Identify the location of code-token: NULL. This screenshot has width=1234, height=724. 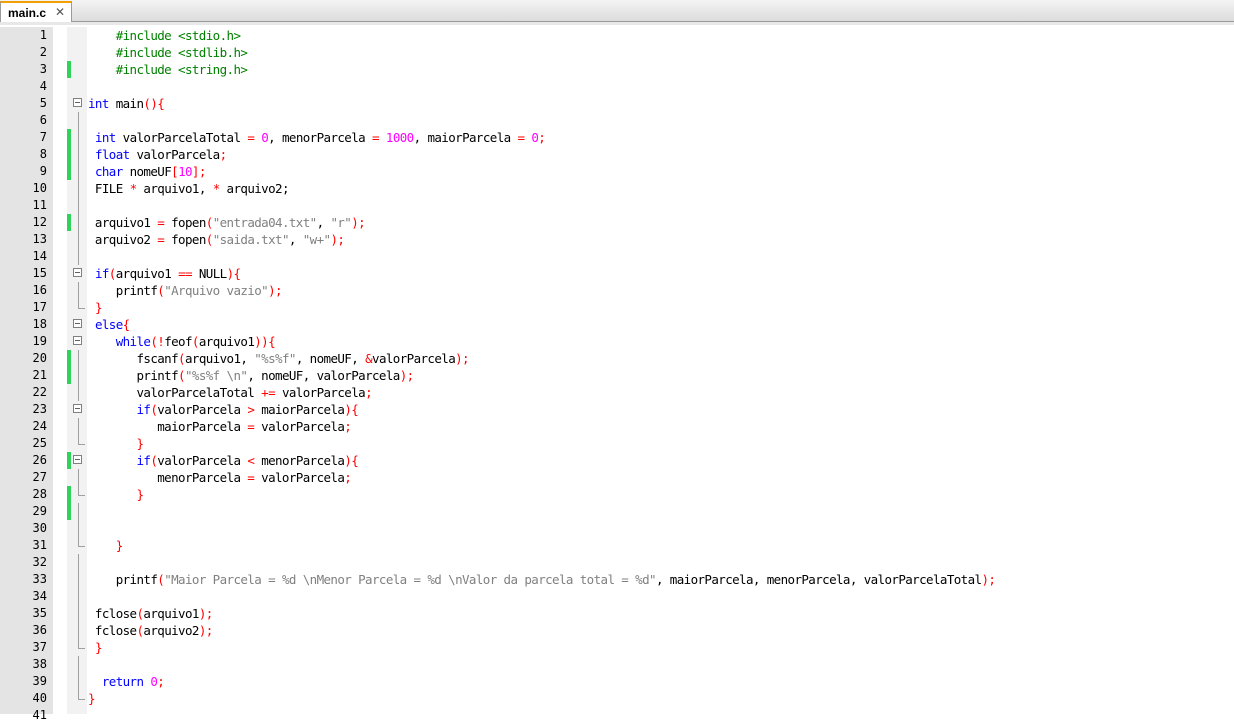
(209, 273).